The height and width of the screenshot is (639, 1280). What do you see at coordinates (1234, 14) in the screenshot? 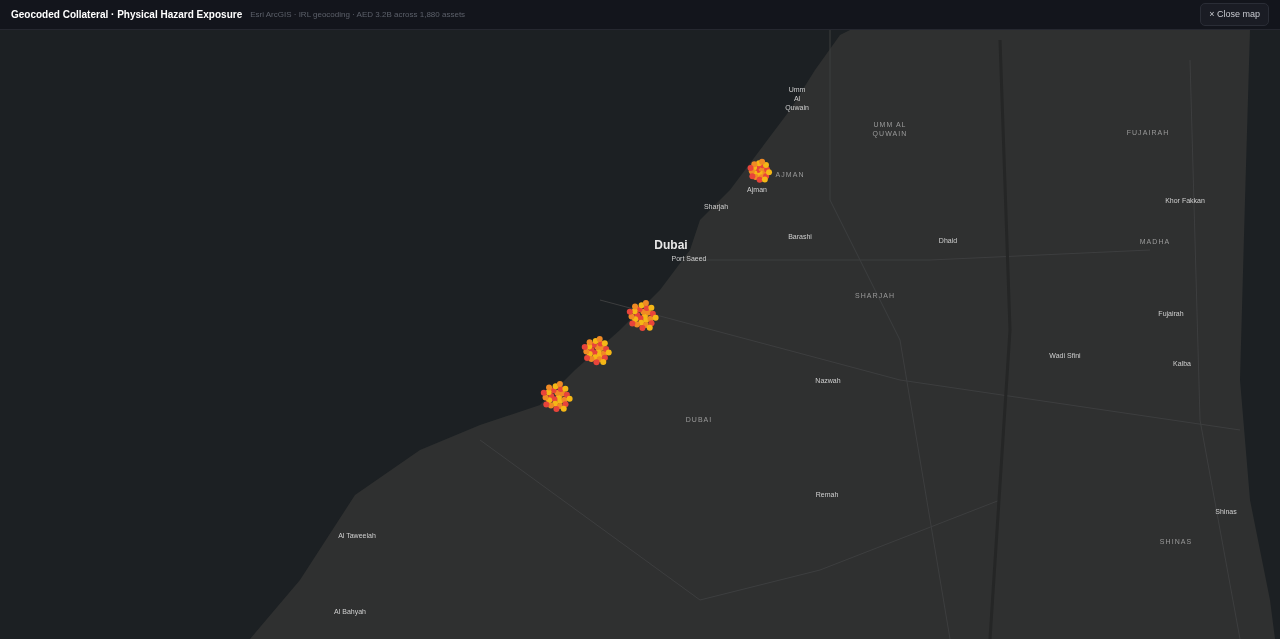
I see `close-map-button: × Close map` at bounding box center [1234, 14].